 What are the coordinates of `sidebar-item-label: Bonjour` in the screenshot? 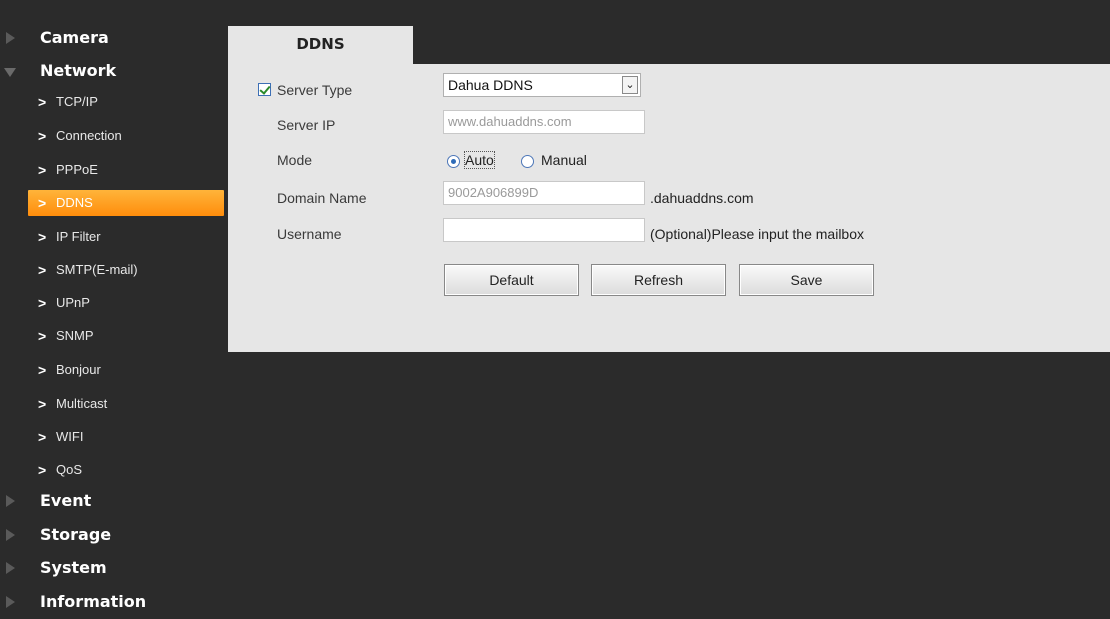 It's located at (78, 369).